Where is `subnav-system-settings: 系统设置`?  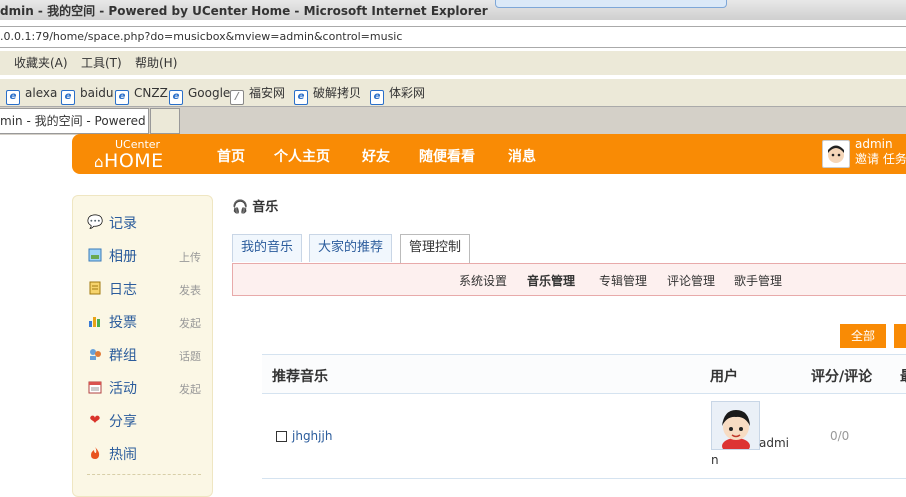 subnav-system-settings: 系统设置 is located at coordinates (483, 280).